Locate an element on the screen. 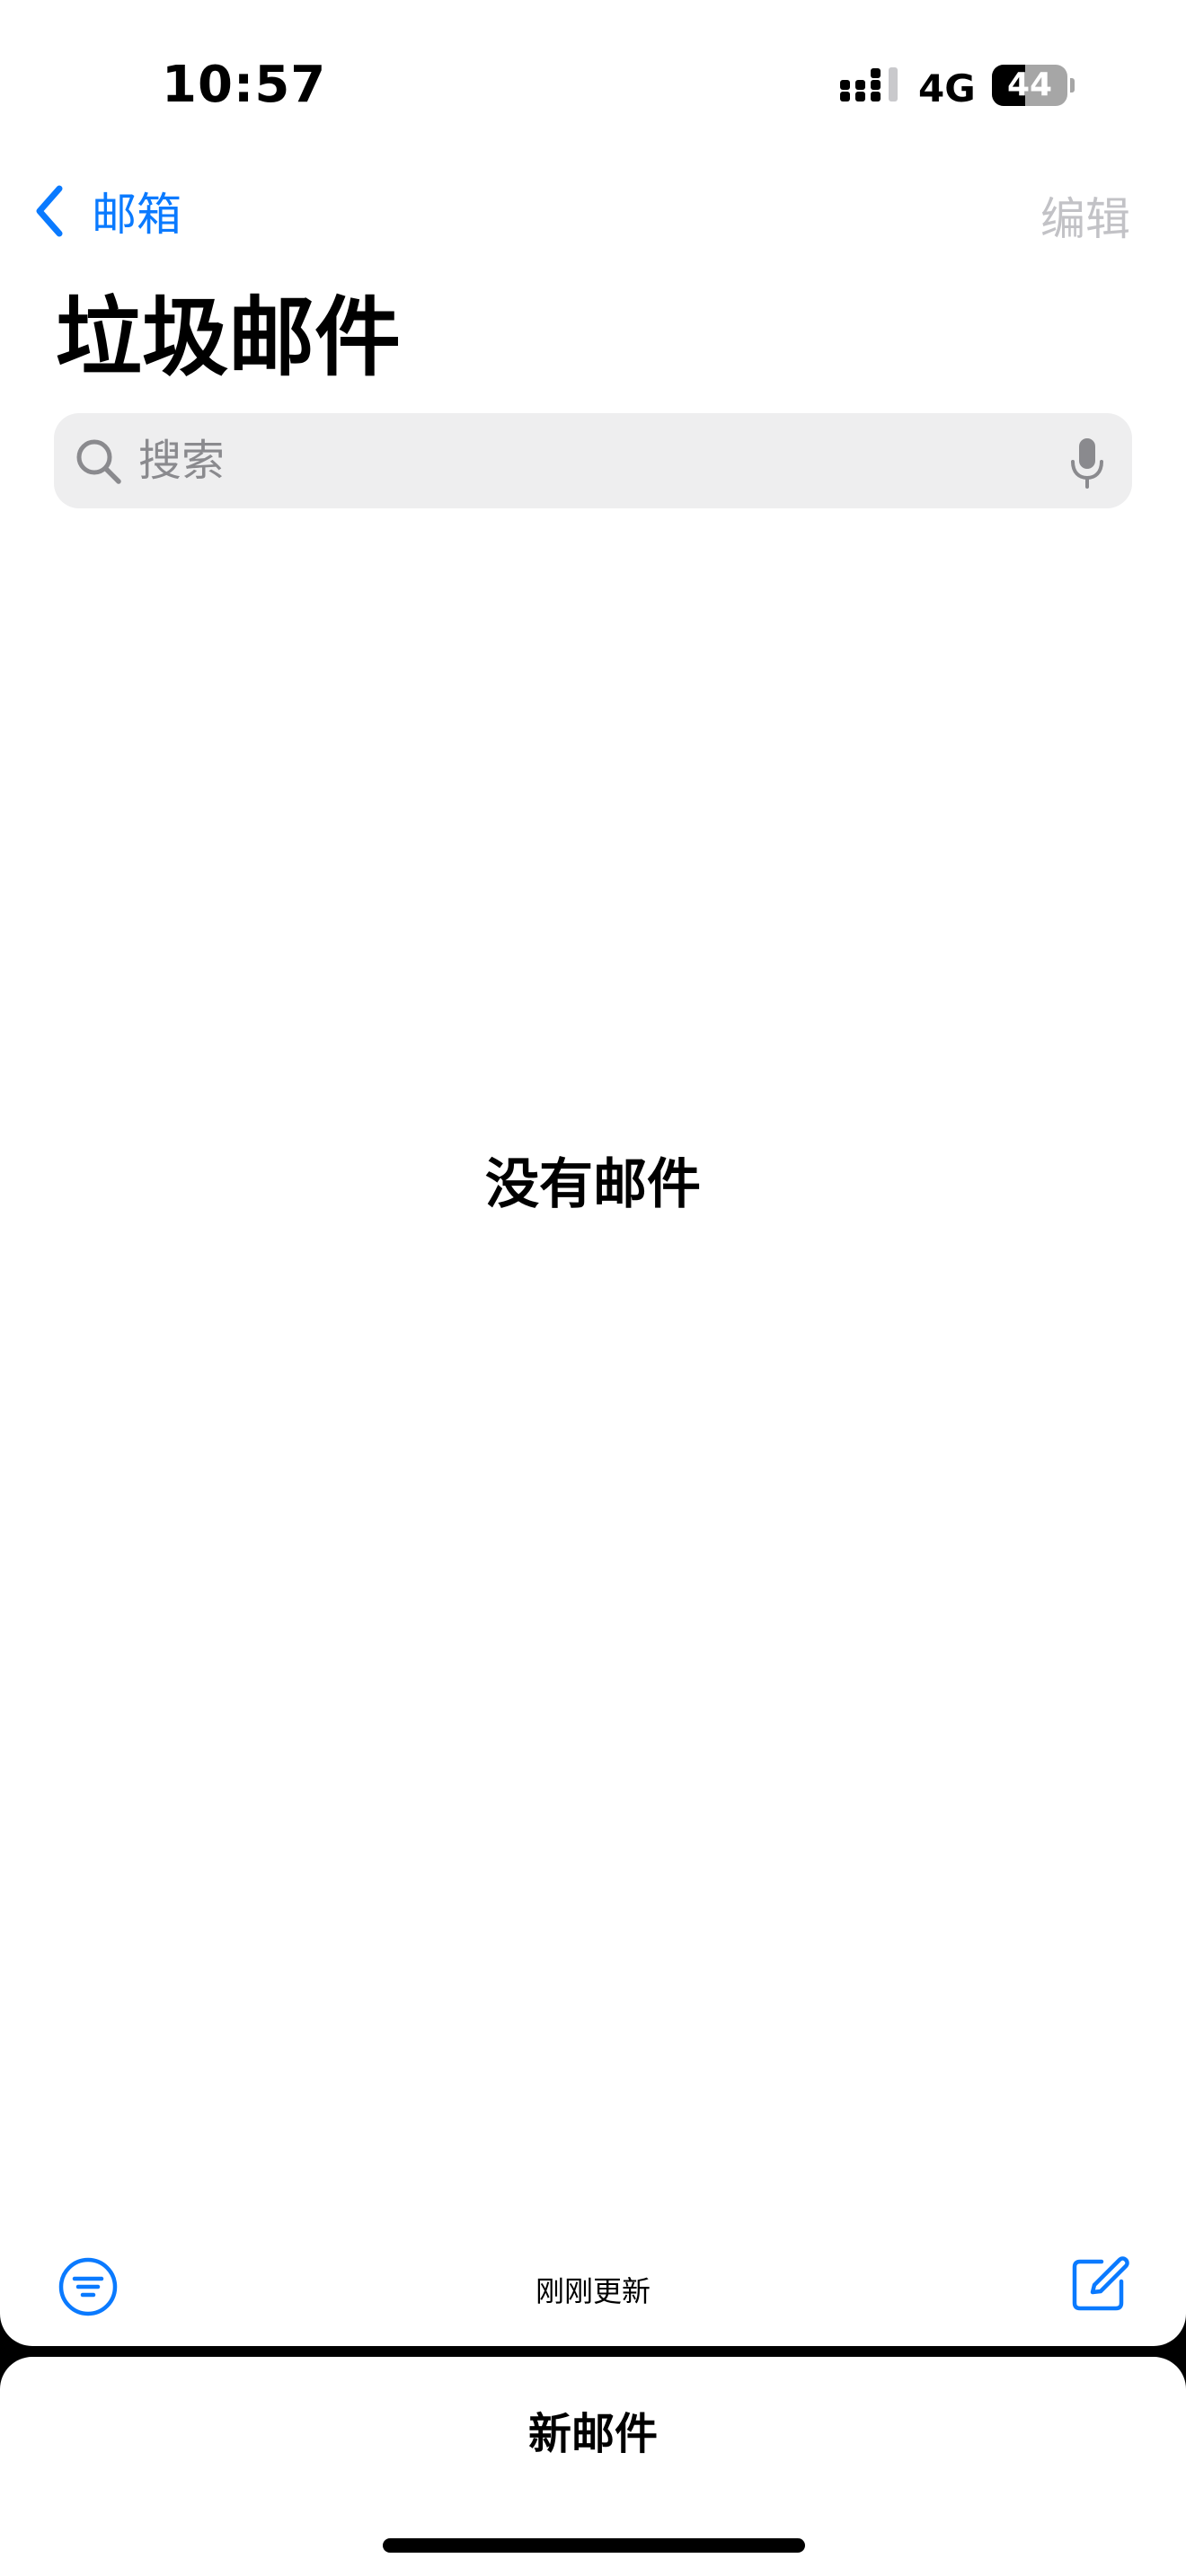  edit-button: 编辑 is located at coordinates (1085, 215).